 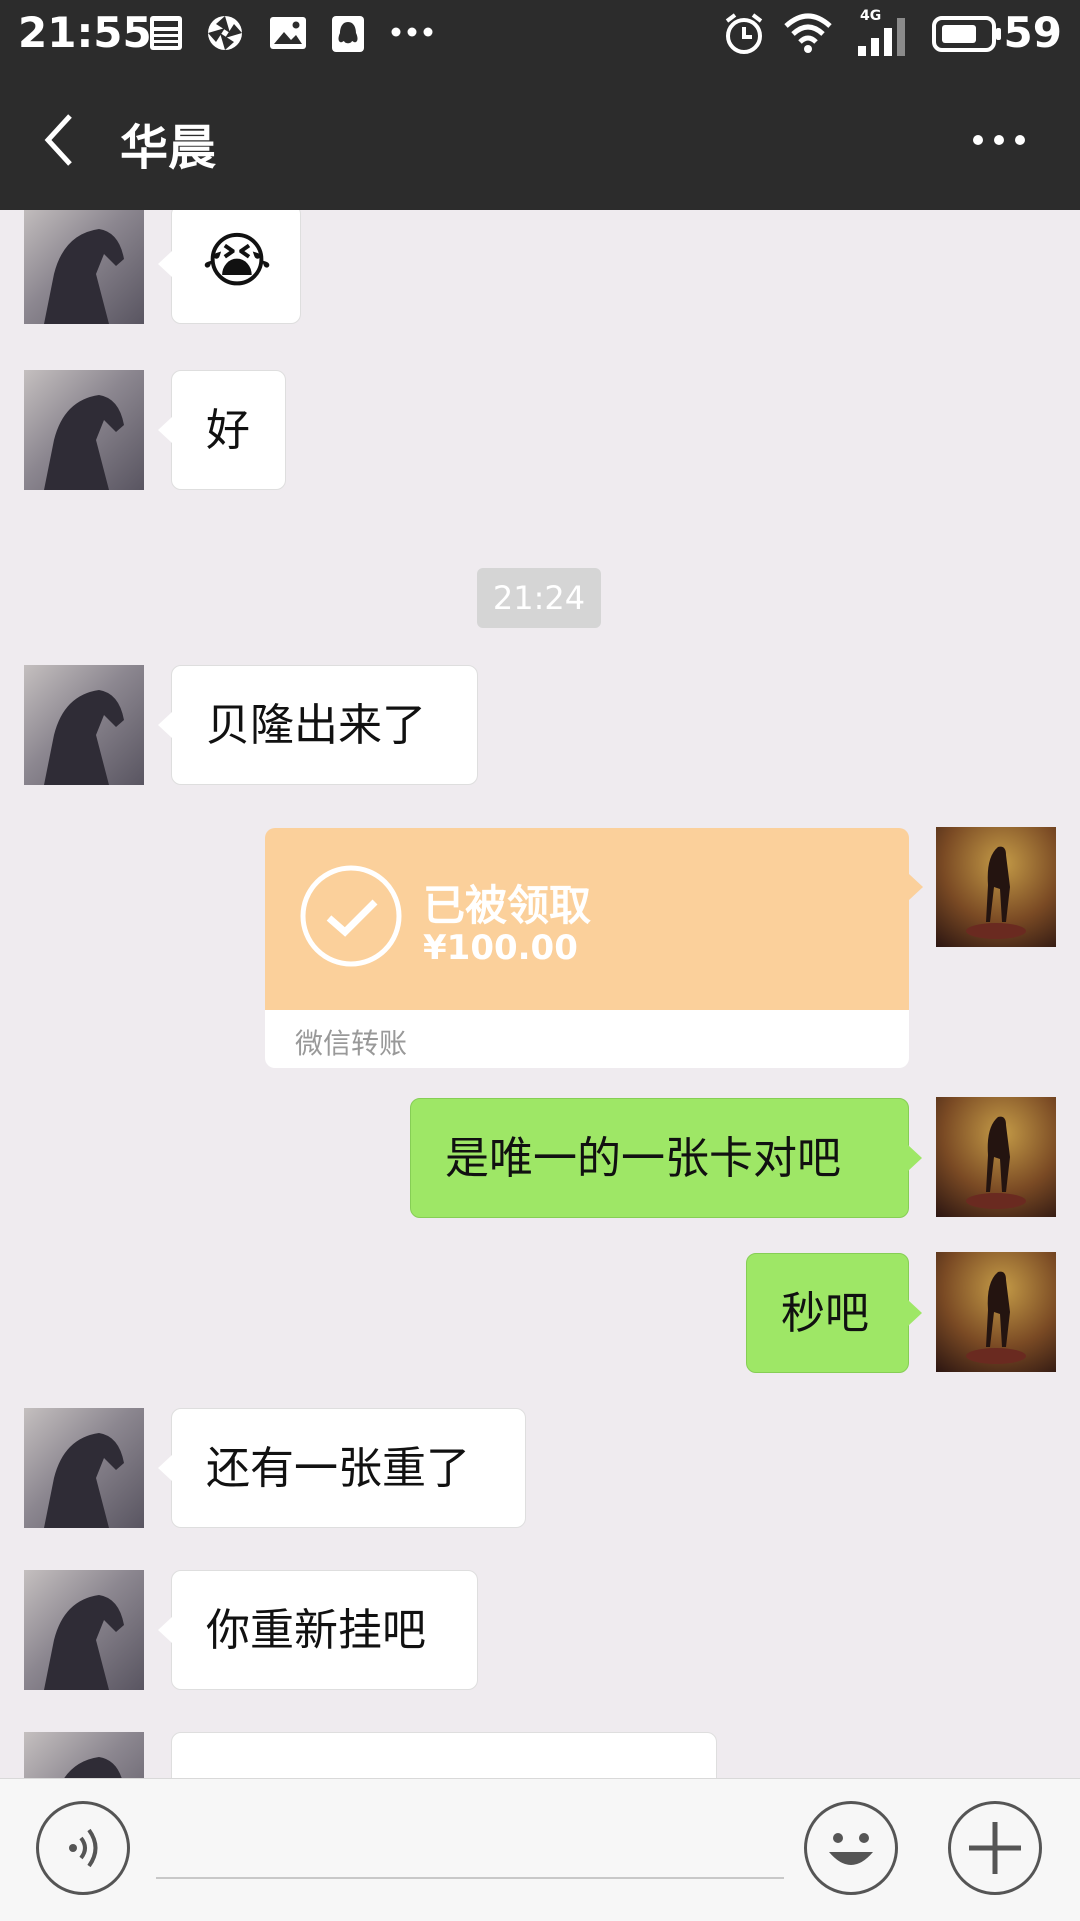 What do you see at coordinates (470, 1877) in the screenshot?
I see `message-input` at bounding box center [470, 1877].